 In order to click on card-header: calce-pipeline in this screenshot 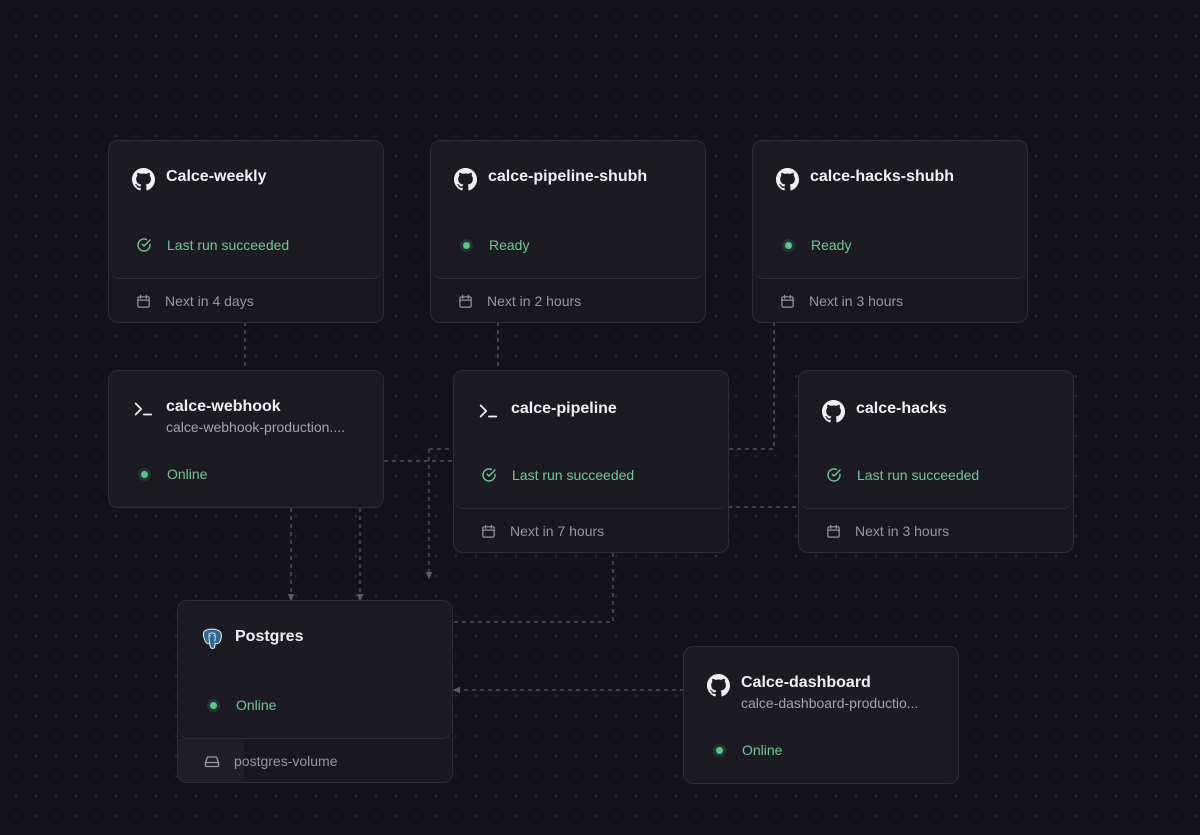, I will do `click(594, 411)`.